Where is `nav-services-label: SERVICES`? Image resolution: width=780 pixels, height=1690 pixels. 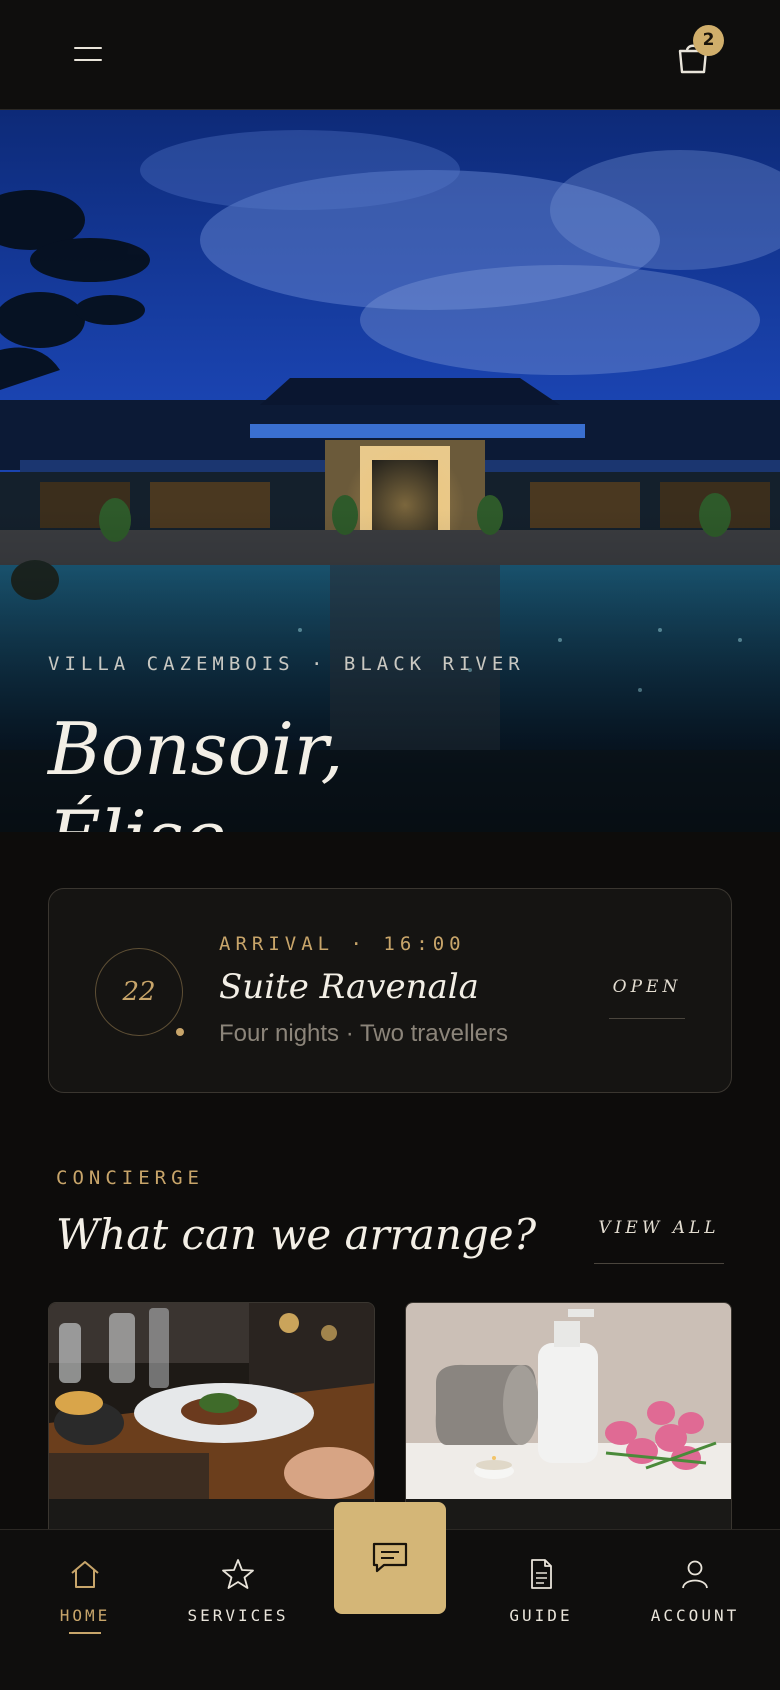
nav-services-label: SERVICES is located at coordinates (238, 1615).